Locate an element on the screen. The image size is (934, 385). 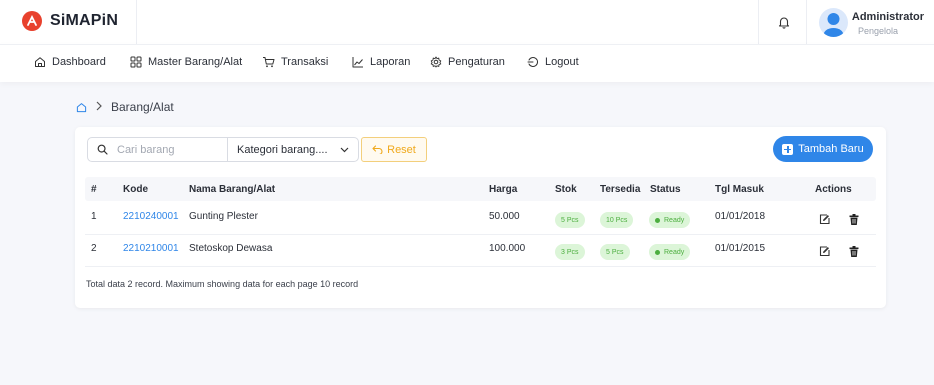
reset-button: Reset is located at coordinates (394, 149).